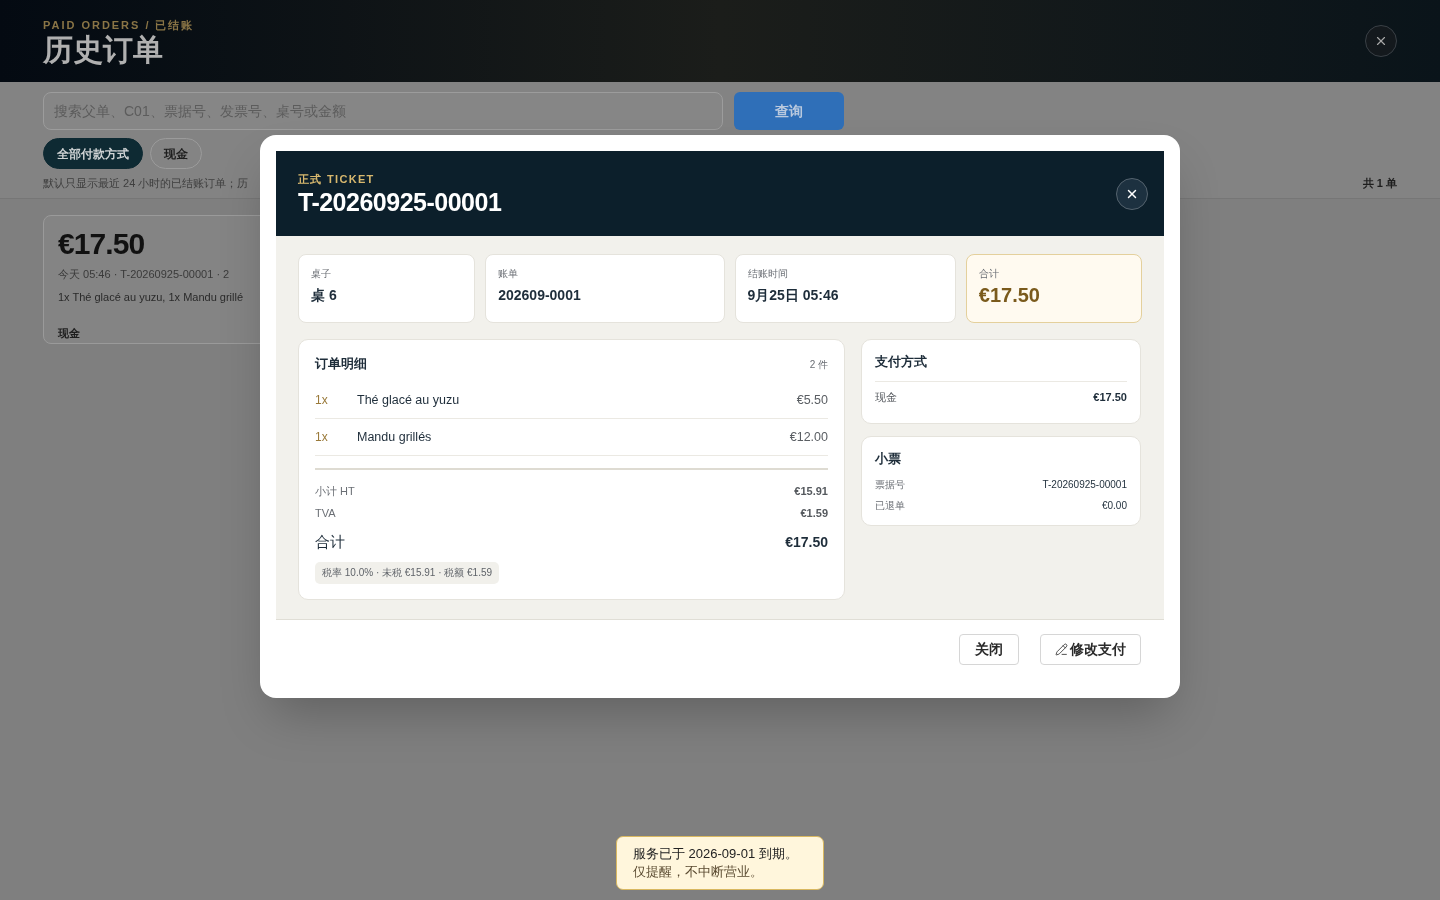 The height and width of the screenshot is (900, 1440). Describe the element at coordinates (901, 362) in the screenshot. I see `payment-title: 支付方式` at that location.